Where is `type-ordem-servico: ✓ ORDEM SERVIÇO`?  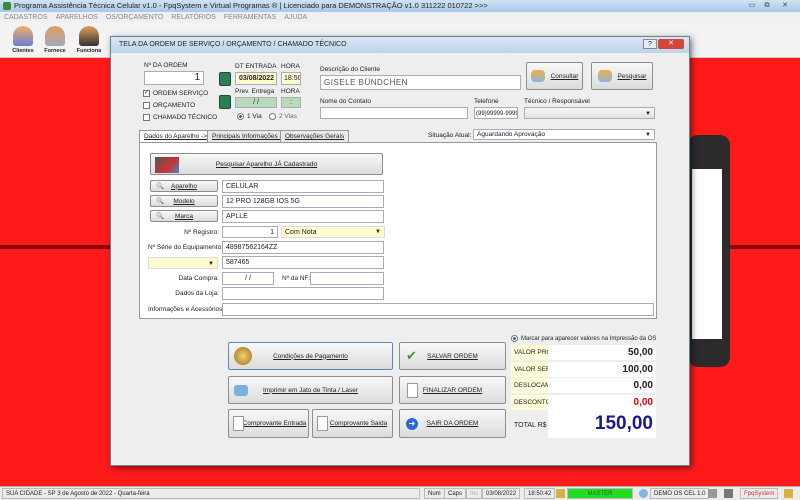
type-ordem-servico: ✓ ORDEM SERVIÇO is located at coordinates (175, 93).